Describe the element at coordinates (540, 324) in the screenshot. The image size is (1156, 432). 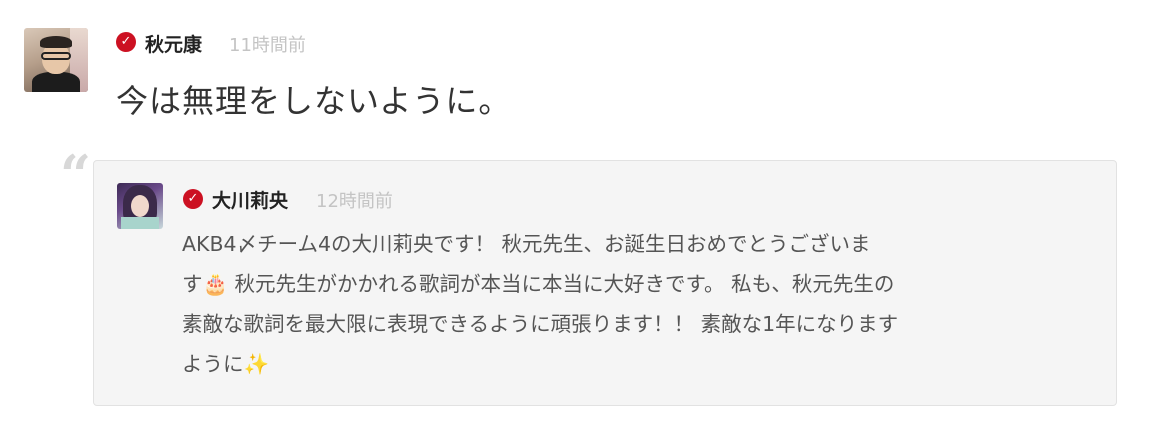
I see `quoted-body-line: 素敵な歌詞を最大限に表現できるように頑張ります！！ 素敵な1年になります` at that location.